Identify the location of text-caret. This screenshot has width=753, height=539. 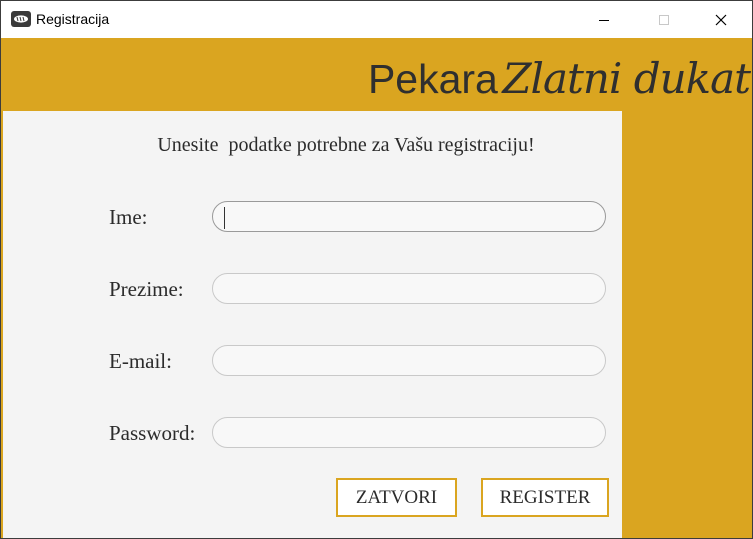
(224, 218).